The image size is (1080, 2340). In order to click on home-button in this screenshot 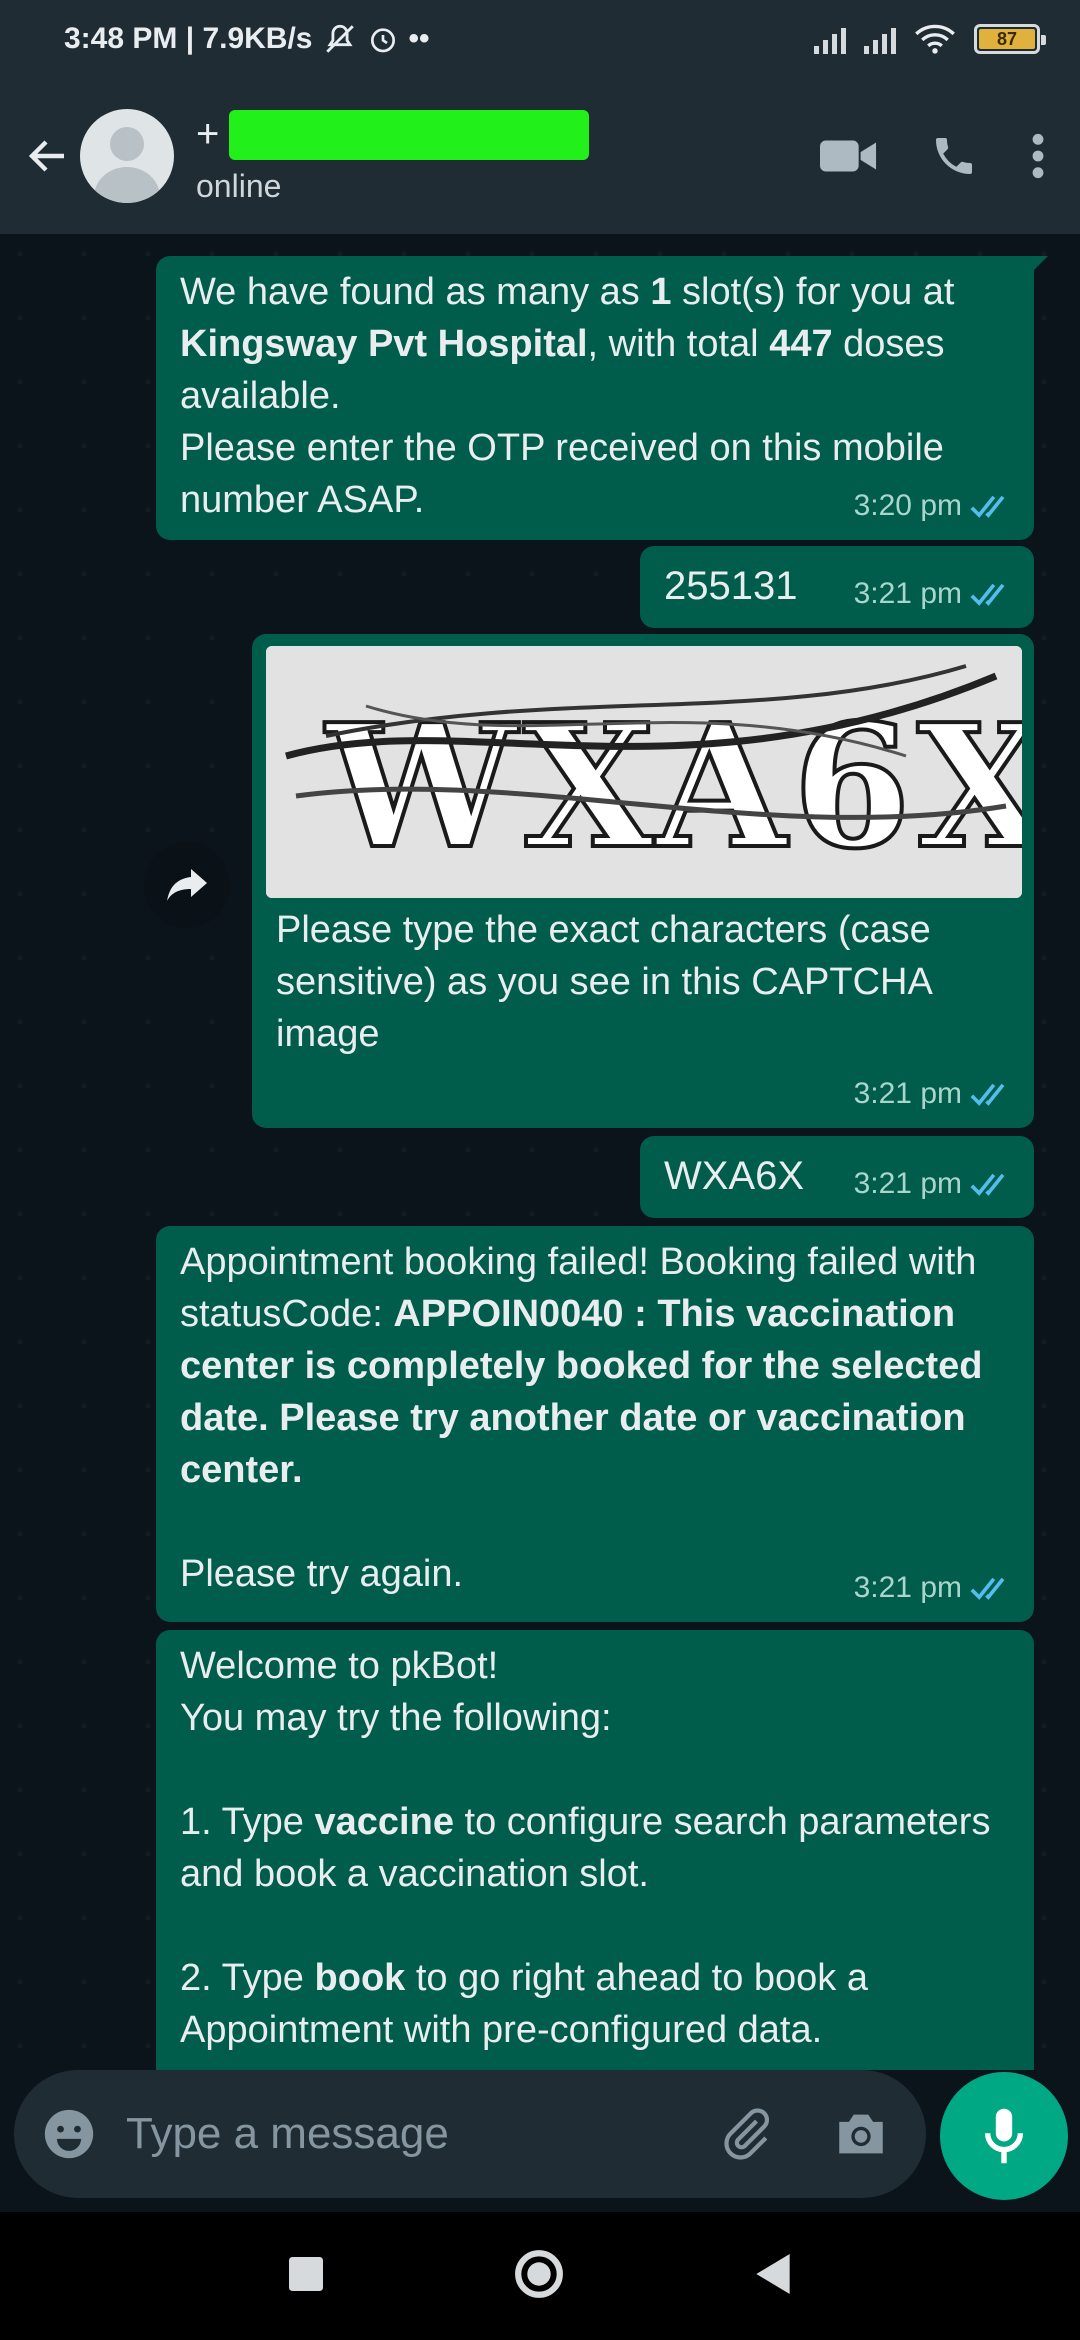, I will do `click(539, 2276)`.